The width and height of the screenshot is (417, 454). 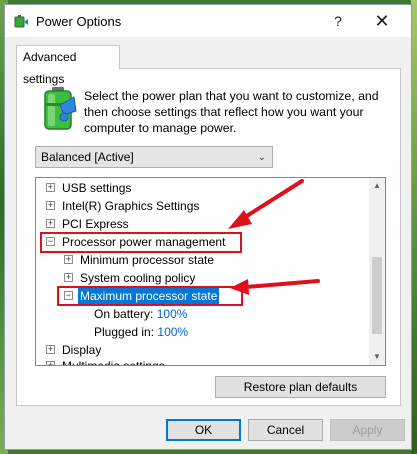 I want to click on arrow-to-maximum-processor-state, so click(x=275, y=287).